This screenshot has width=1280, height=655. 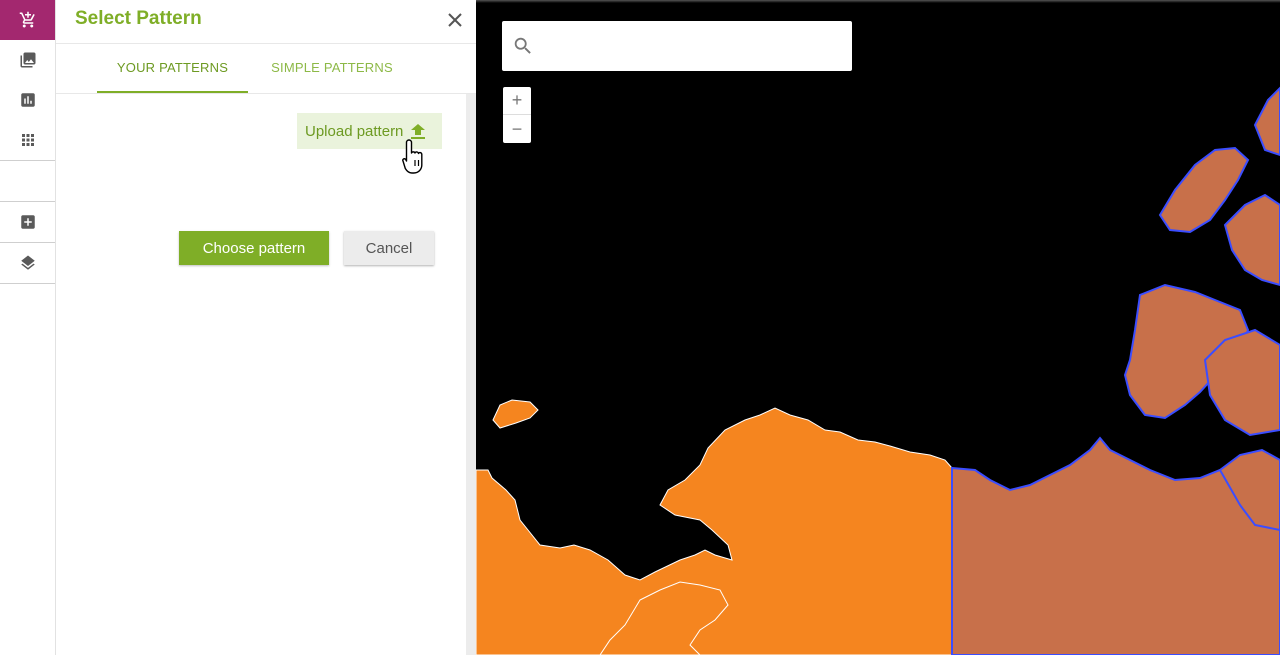 I want to click on panel-header: Select Pattern, so click(x=266, y=22).